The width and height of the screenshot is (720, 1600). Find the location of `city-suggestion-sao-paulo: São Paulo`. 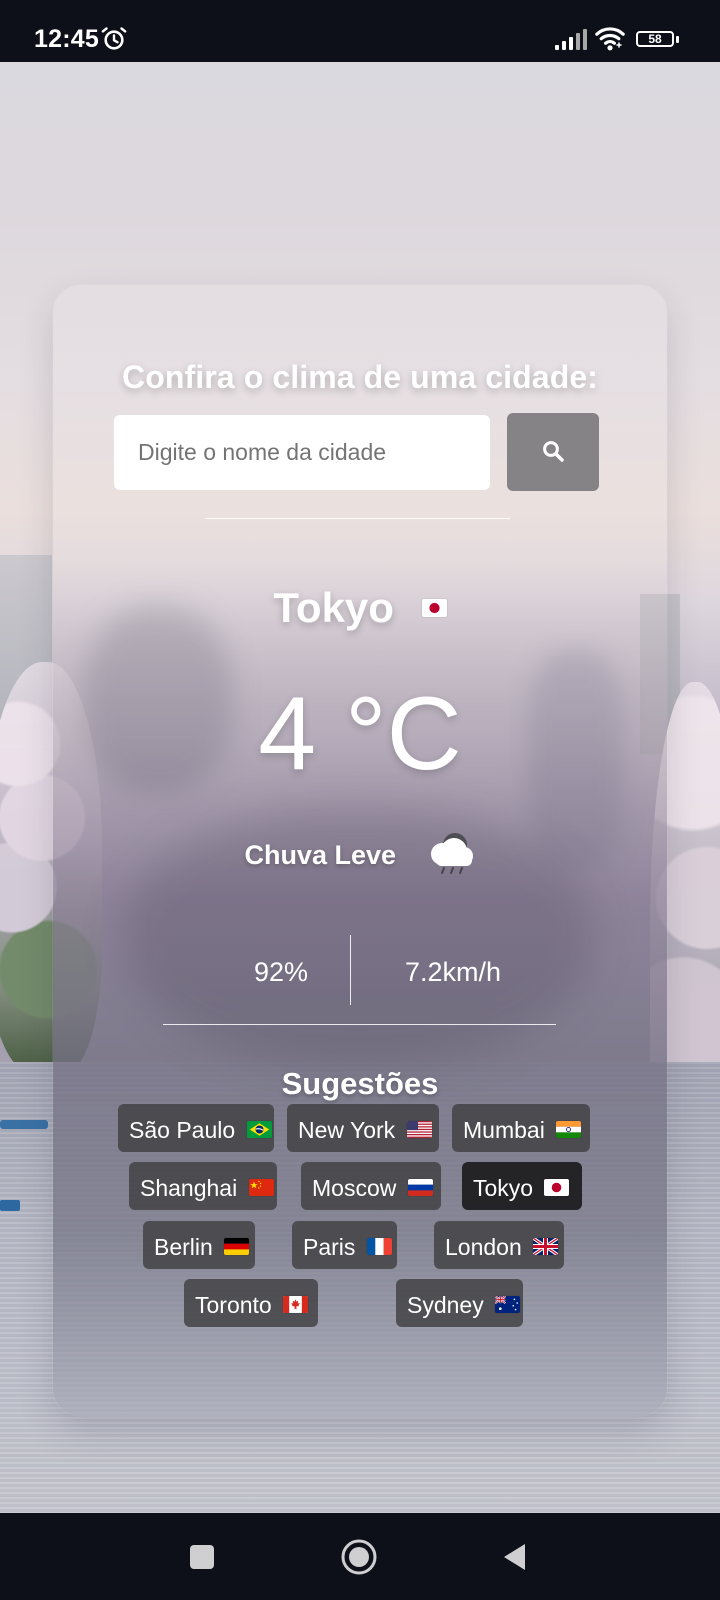

city-suggestion-sao-paulo: São Paulo is located at coordinates (196, 1128).